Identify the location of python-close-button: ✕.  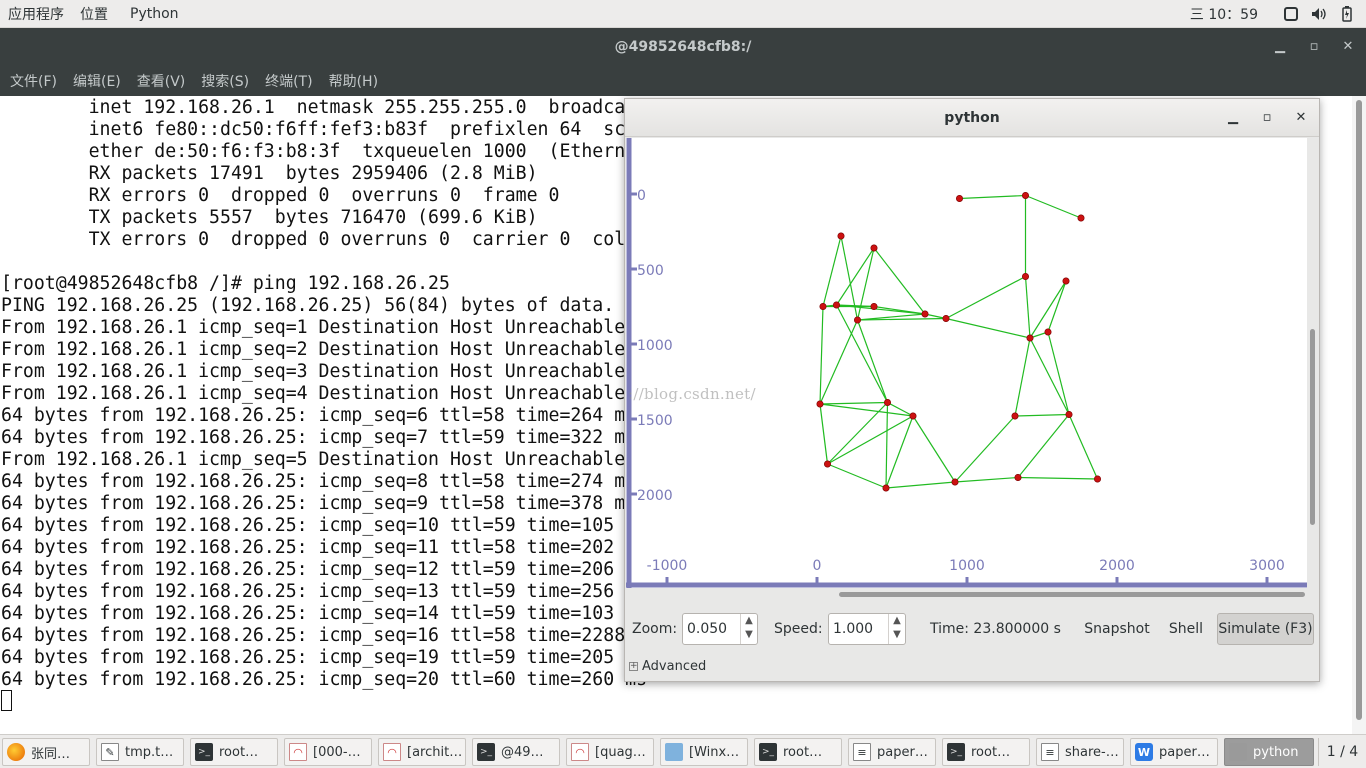
(1301, 118).